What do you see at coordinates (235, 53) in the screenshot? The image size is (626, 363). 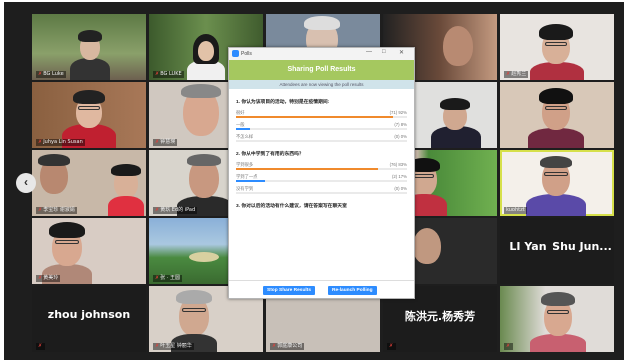 I see `zoom-logo-icon` at bounding box center [235, 53].